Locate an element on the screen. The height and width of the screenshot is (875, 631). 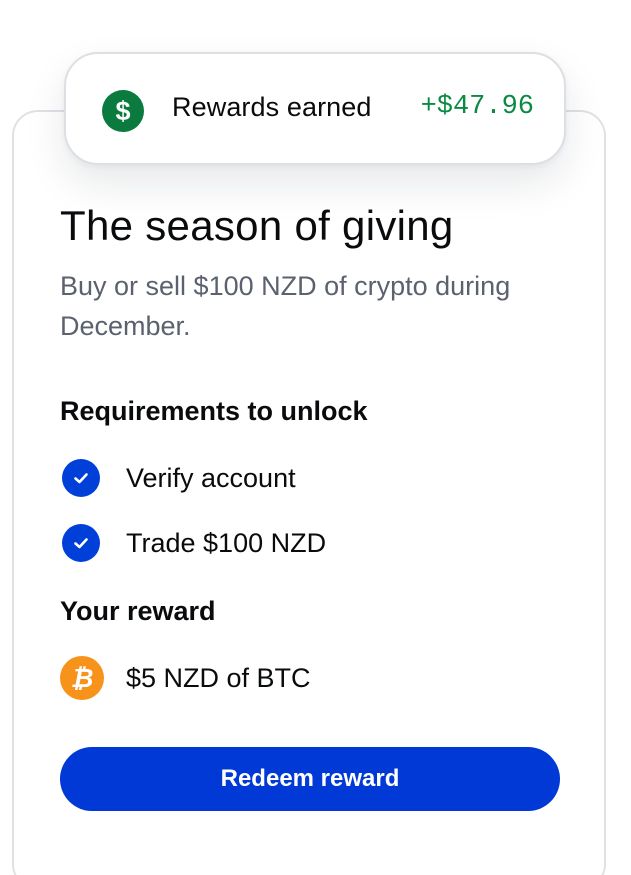
requirement-item-trade: Trade $100 NZD is located at coordinates (194, 543).